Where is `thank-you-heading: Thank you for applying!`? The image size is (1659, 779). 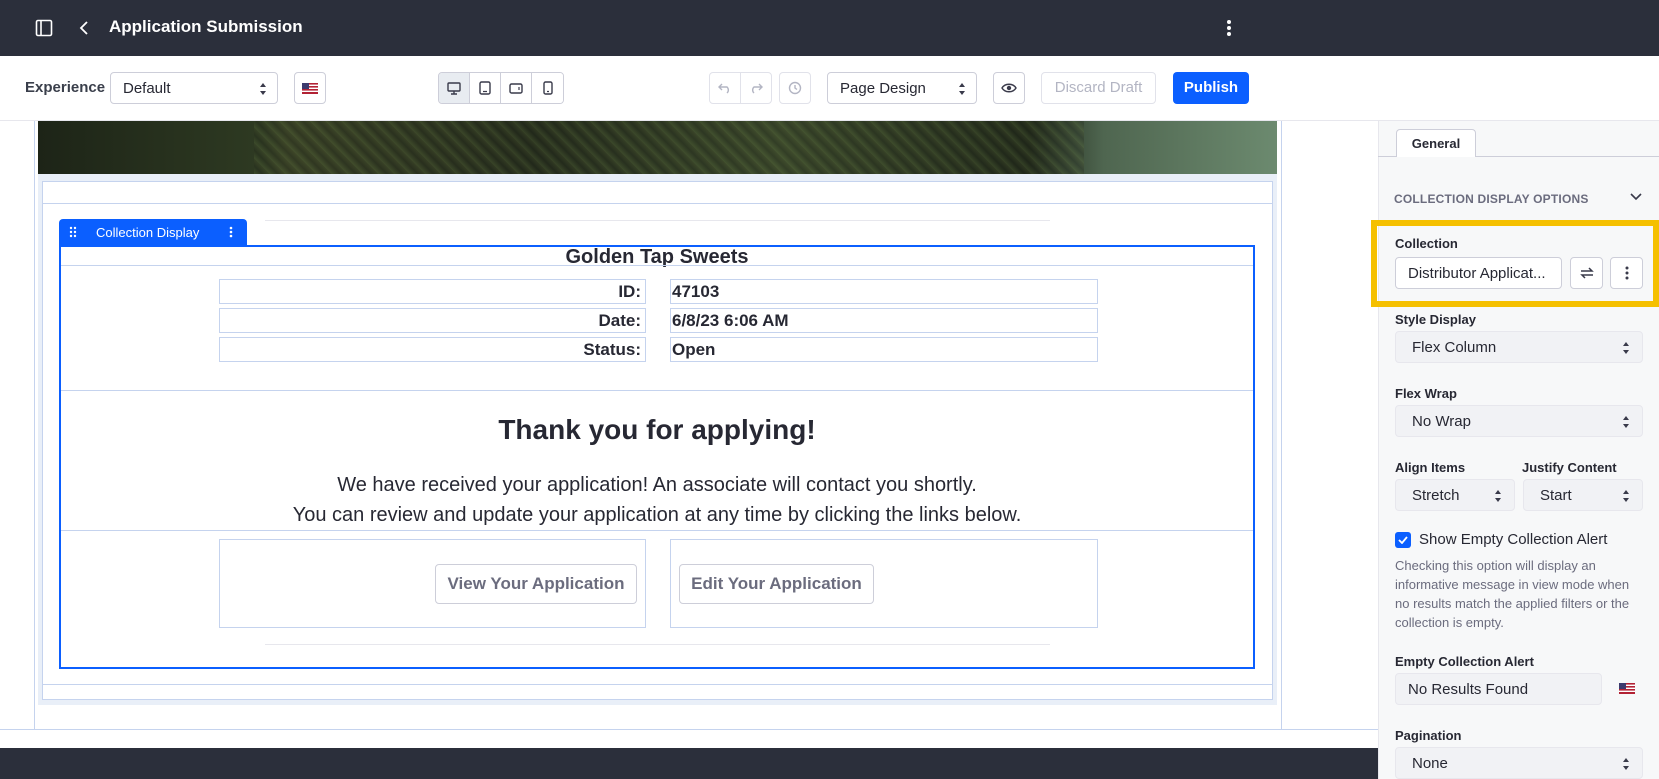 thank-you-heading: Thank you for applying! is located at coordinates (657, 429).